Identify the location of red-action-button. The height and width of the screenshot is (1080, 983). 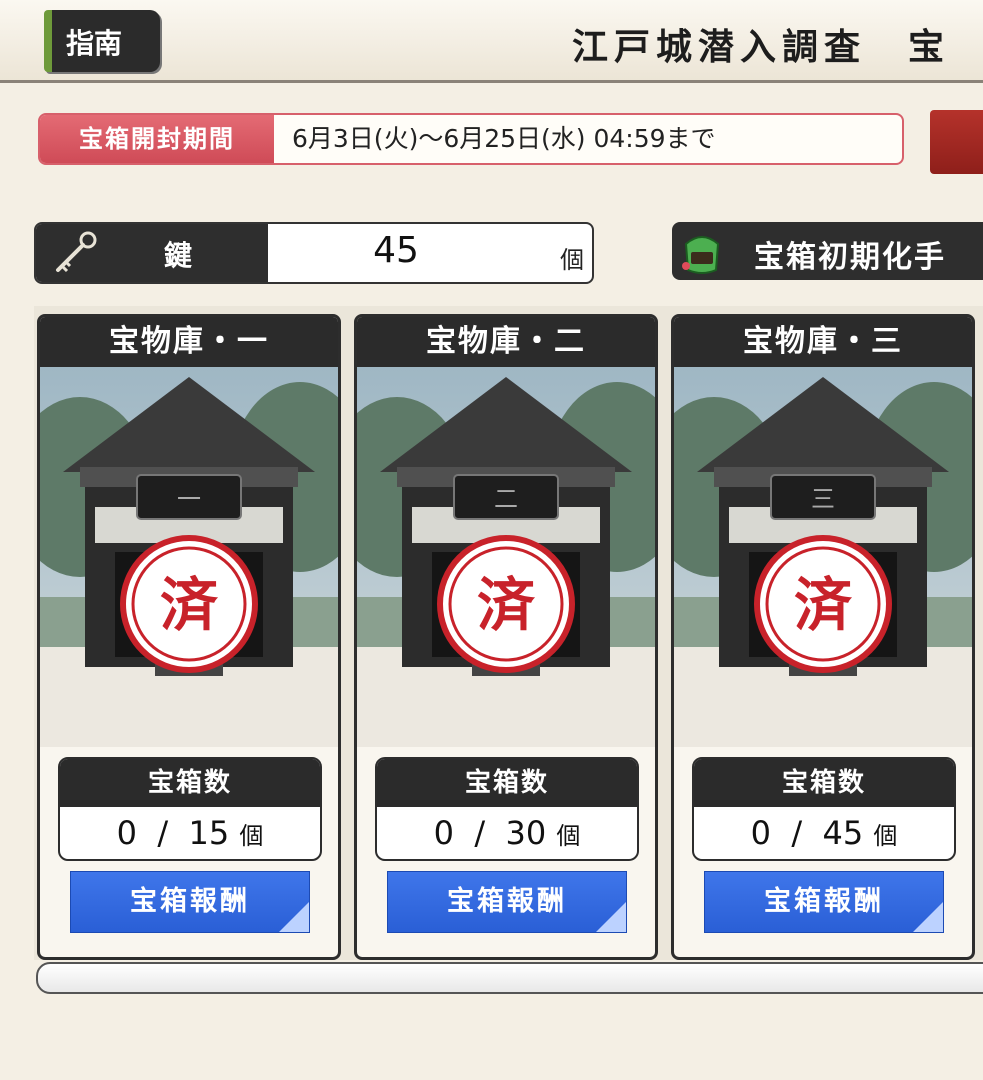
(956, 142).